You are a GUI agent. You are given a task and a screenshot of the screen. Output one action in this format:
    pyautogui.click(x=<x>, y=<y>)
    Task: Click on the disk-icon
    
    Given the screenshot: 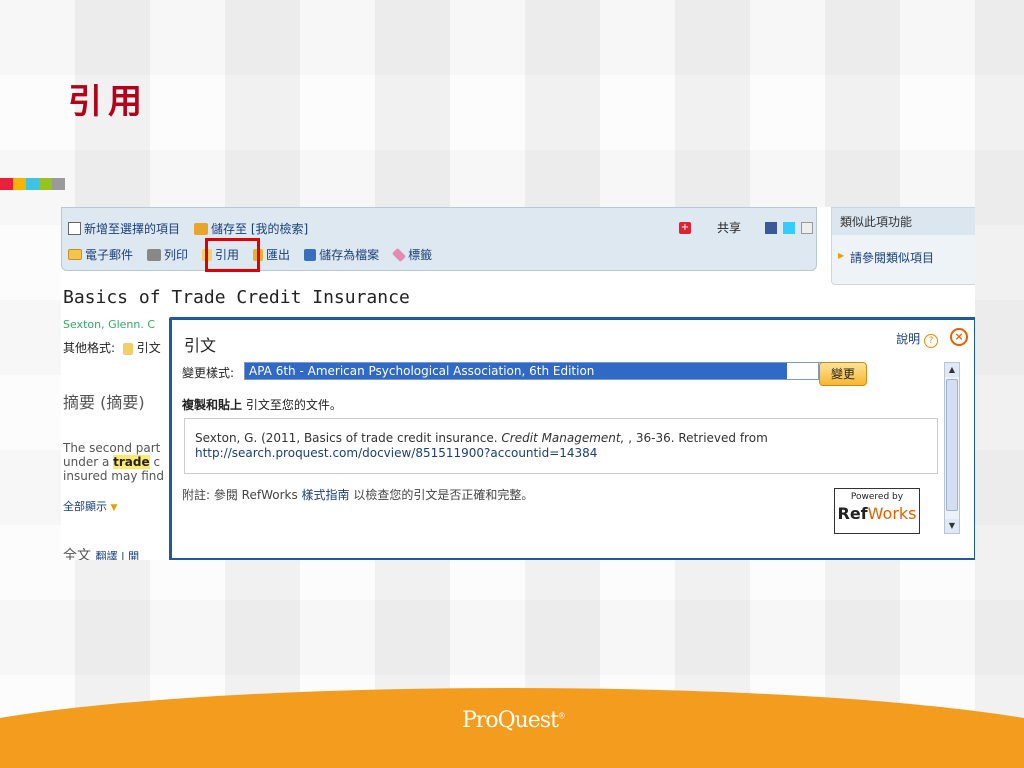 What is the action you would take?
    pyautogui.click(x=310, y=254)
    